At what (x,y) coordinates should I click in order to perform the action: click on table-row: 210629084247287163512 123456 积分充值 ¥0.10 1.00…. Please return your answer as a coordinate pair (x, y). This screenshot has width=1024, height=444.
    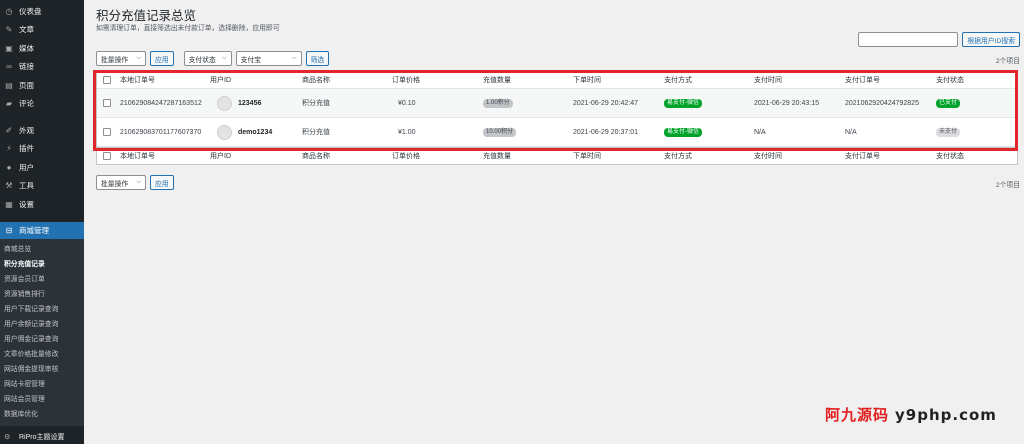
    Looking at the image, I should click on (557, 103).